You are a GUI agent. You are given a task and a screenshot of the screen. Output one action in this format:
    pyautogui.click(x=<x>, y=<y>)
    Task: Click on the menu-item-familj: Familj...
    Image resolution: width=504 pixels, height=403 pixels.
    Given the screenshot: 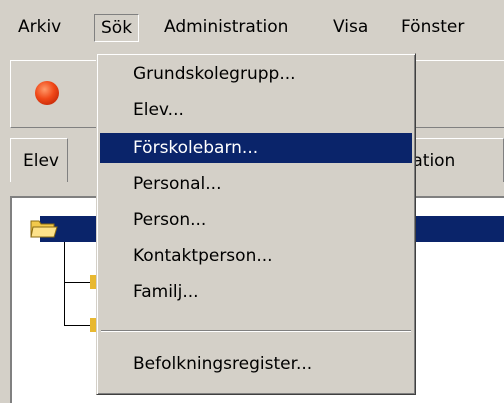 What is the action you would take?
    pyautogui.click(x=256, y=292)
    